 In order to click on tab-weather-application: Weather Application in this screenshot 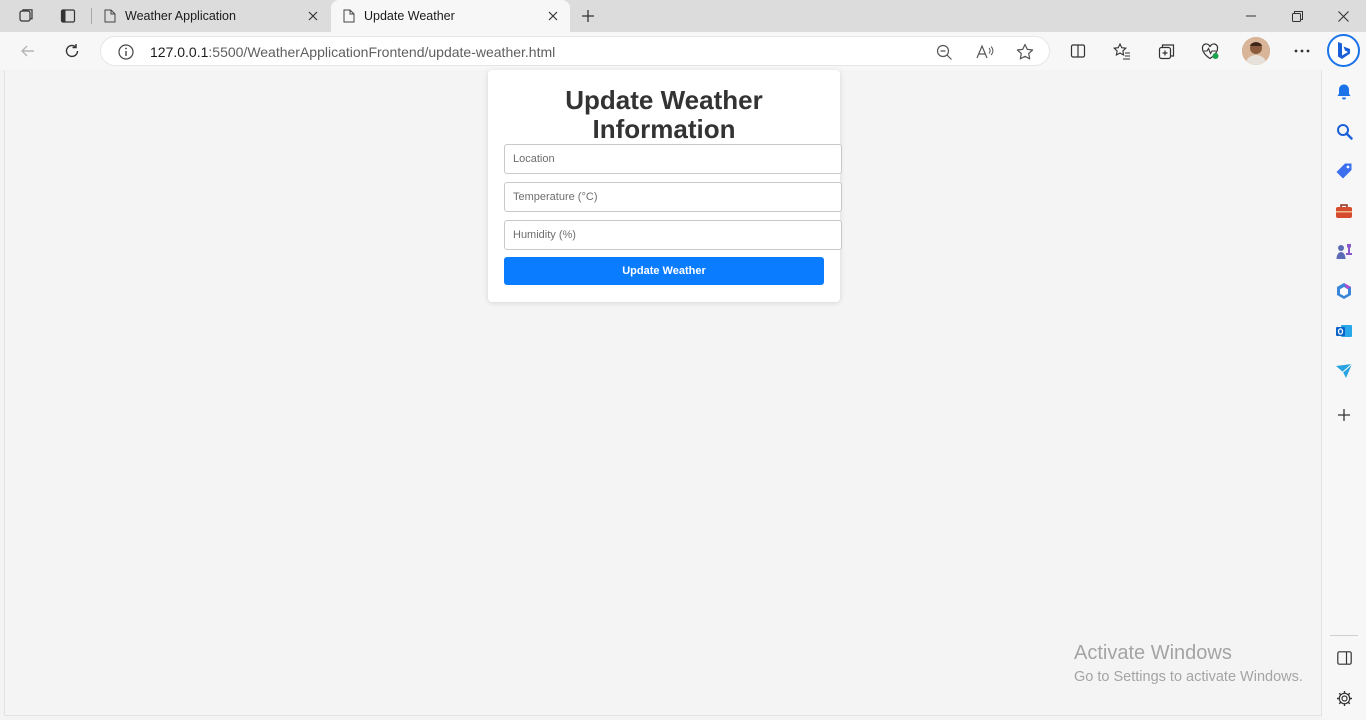, I will do `click(211, 16)`.